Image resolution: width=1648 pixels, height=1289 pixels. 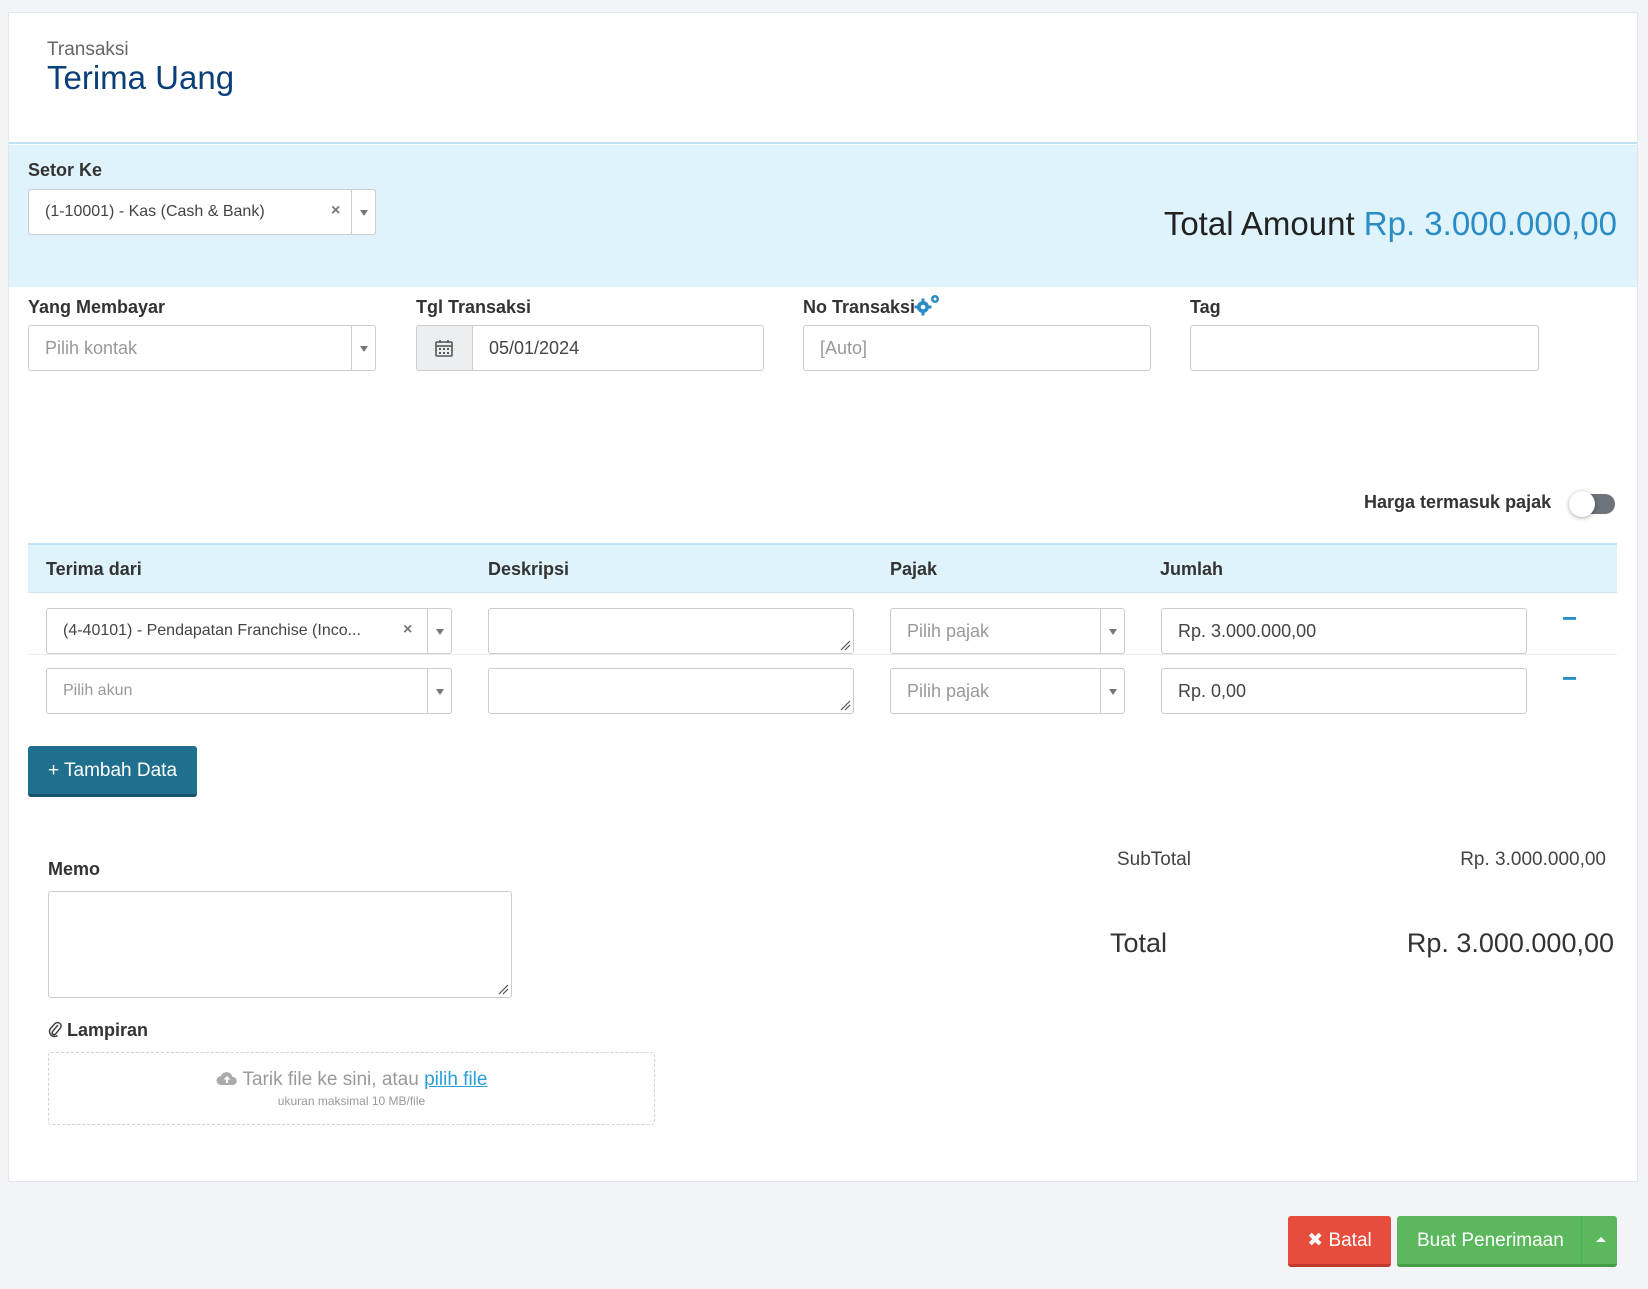 What do you see at coordinates (108, 1030) in the screenshot?
I see `attachment-label-text: Lampiran` at bounding box center [108, 1030].